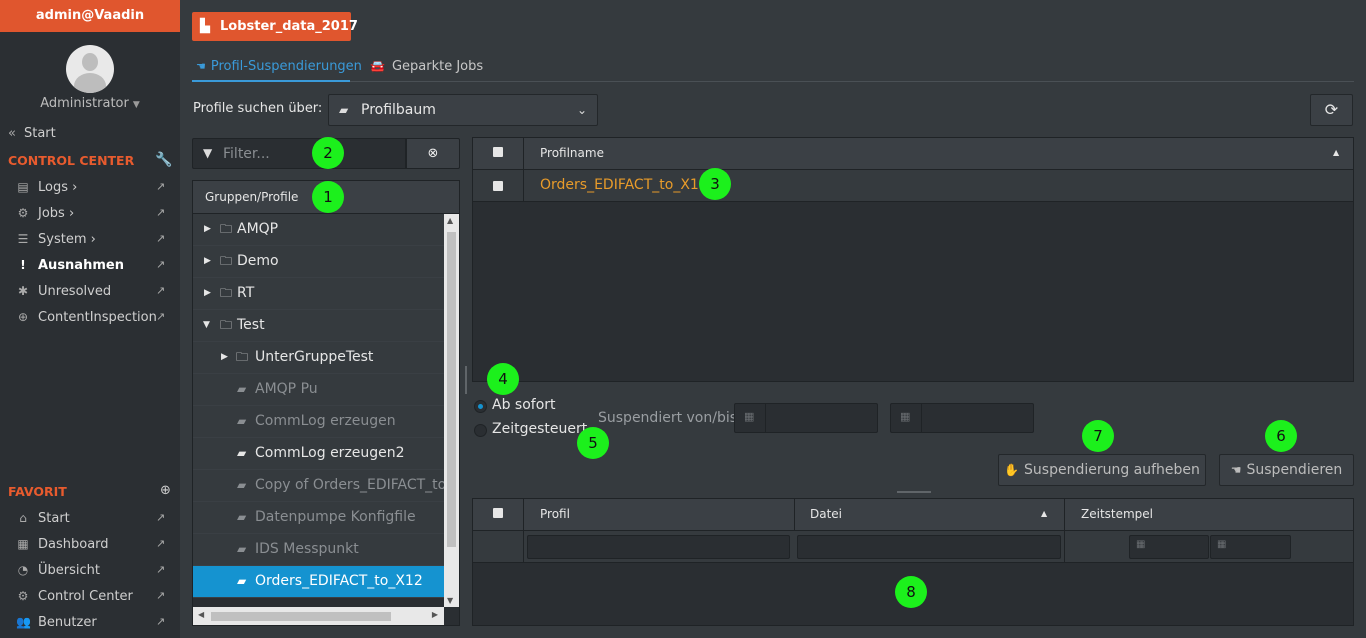  I want to click on tree-row: ▶ 🗀 UnterGruppeTest, so click(318, 358).